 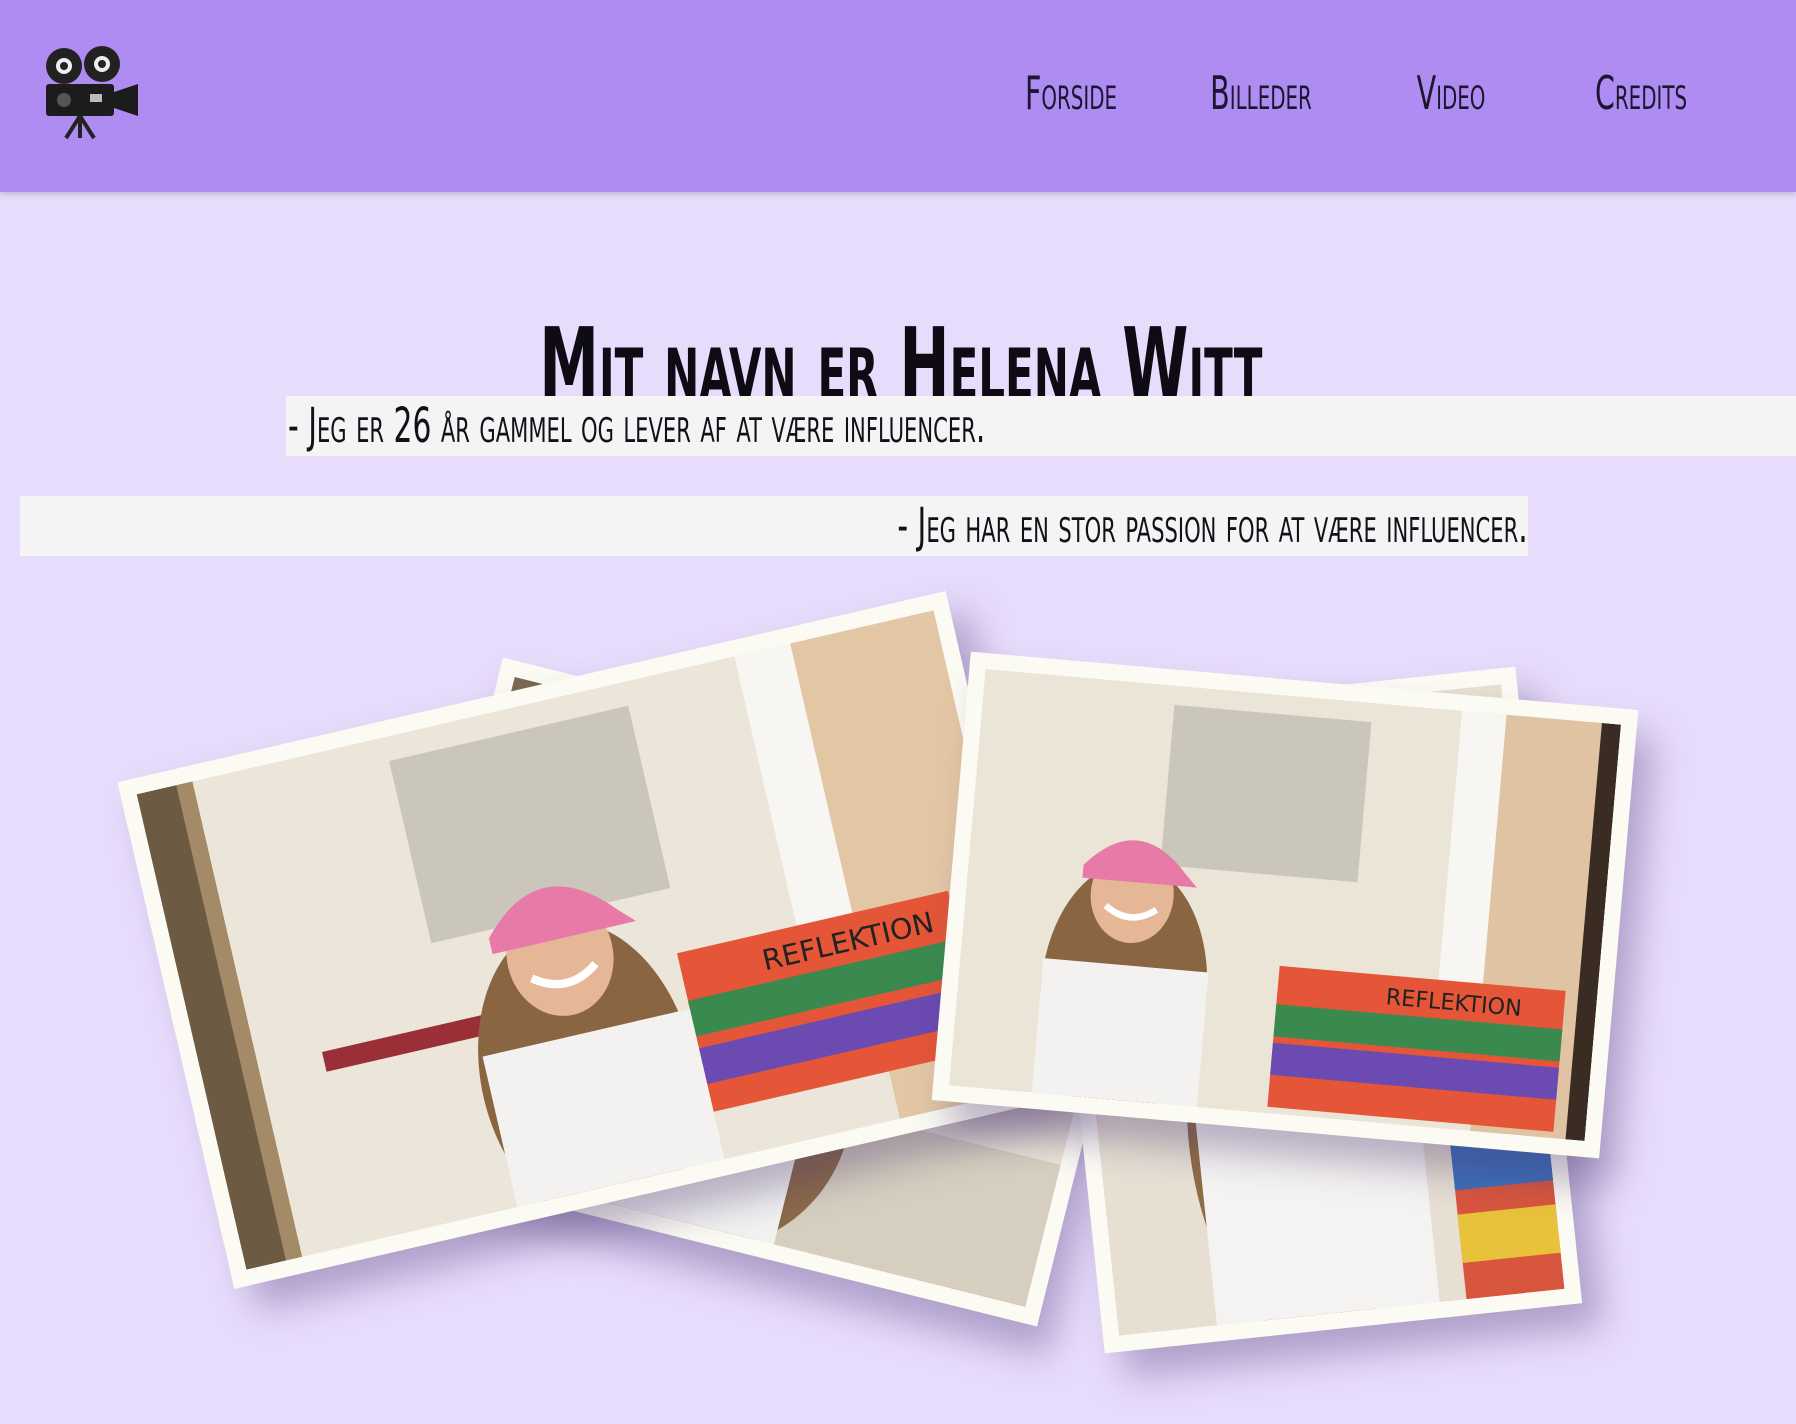 What do you see at coordinates (1356, 93) in the screenshot?
I see `main-nav: Forside Billeder Video Credits` at bounding box center [1356, 93].